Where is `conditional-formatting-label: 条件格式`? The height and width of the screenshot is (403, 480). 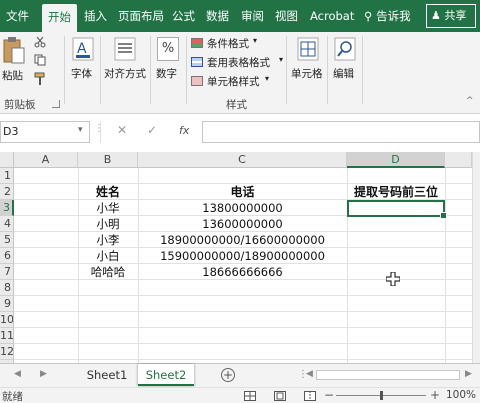 conditional-formatting-label: 条件格式 is located at coordinates (228, 44).